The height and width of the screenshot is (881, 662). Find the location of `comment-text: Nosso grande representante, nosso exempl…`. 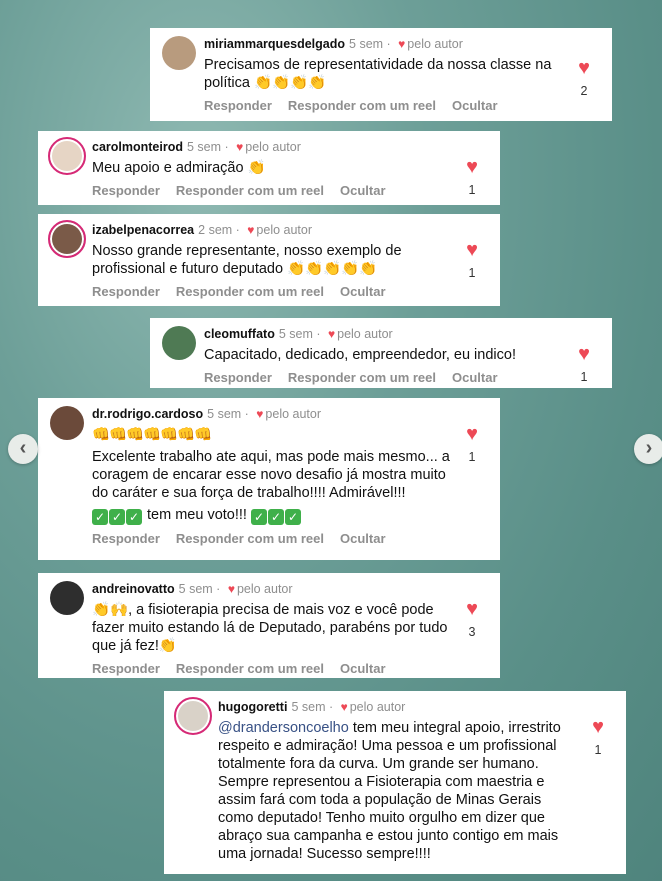

comment-text: Nosso grande representante, nosso exempl… is located at coordinates (247, 260).